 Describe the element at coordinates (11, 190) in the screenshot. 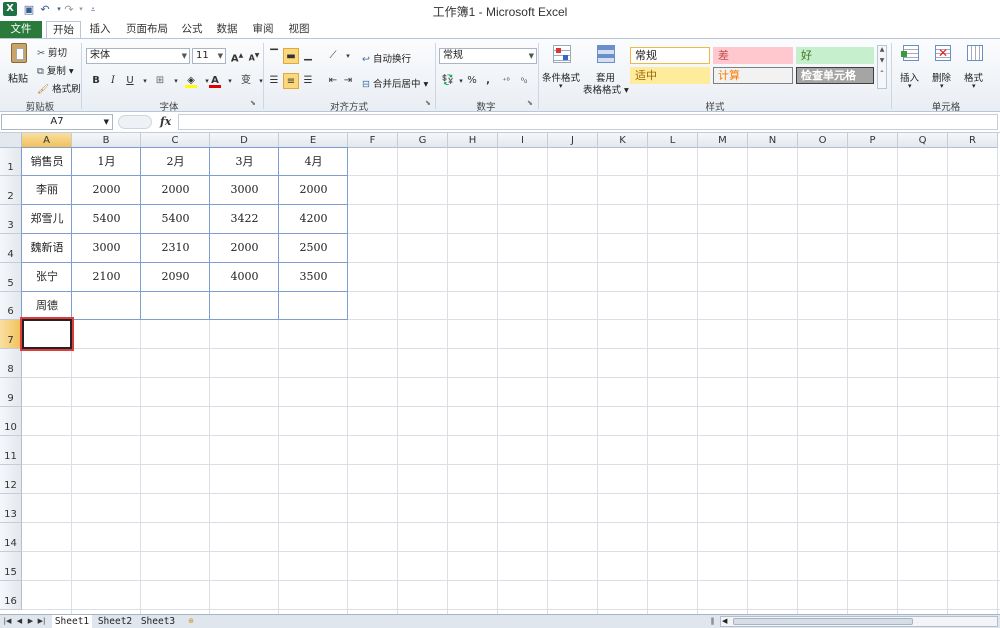

I see `row-header-2: 2` at that location.